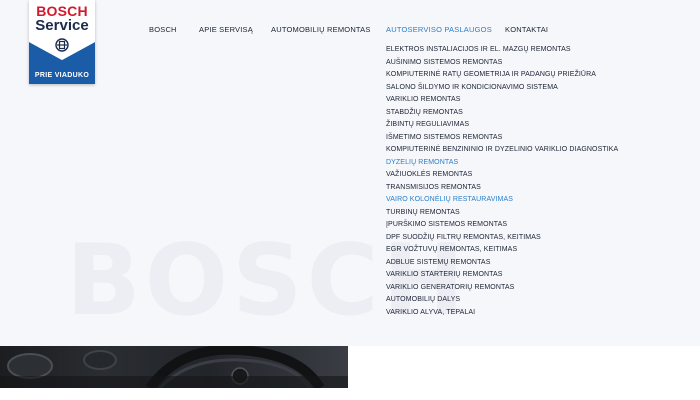  Describe the element at coordinates (502, 250) in the screenshot. I see `dropdown-item: EGR VOŽTUVŲ REMONTAS, KEITIMAS` at that location.